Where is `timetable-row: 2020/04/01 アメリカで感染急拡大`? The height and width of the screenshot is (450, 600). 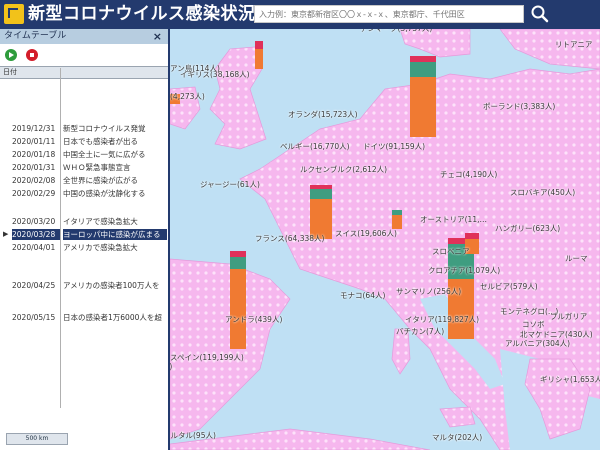 timetable-row: 2020/04/01 アメリカで感染急拡大 is located at coordinates (84, 247).